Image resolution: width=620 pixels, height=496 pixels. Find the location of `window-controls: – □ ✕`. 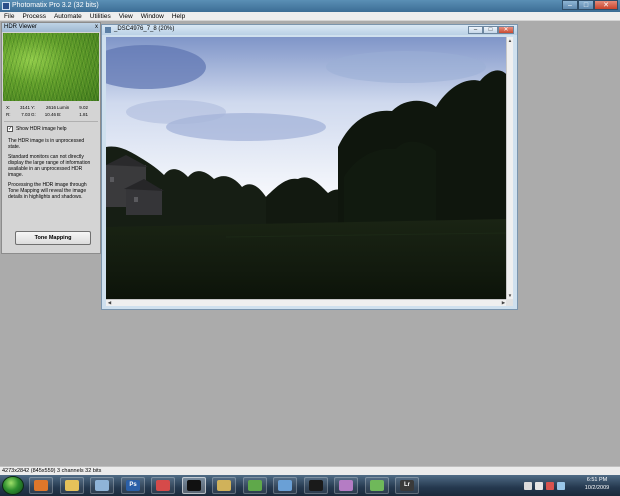

window-controls: – □ ✕ is located at coordinates (590, 5).